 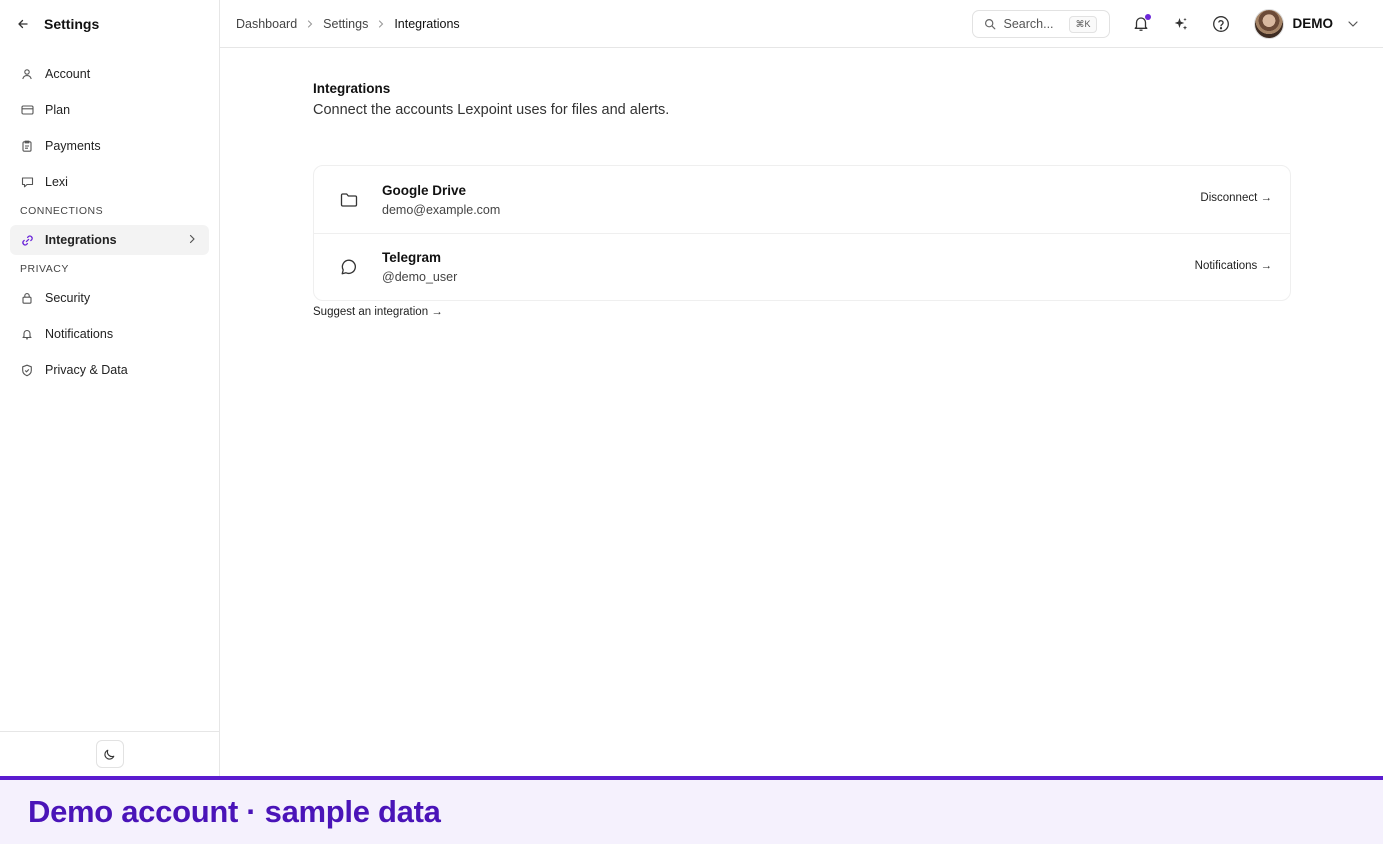 What do you see at coordinates (72, 23) in the screenshot?
I see `sidebar-title: Settings` at bounding box center [72, 23].